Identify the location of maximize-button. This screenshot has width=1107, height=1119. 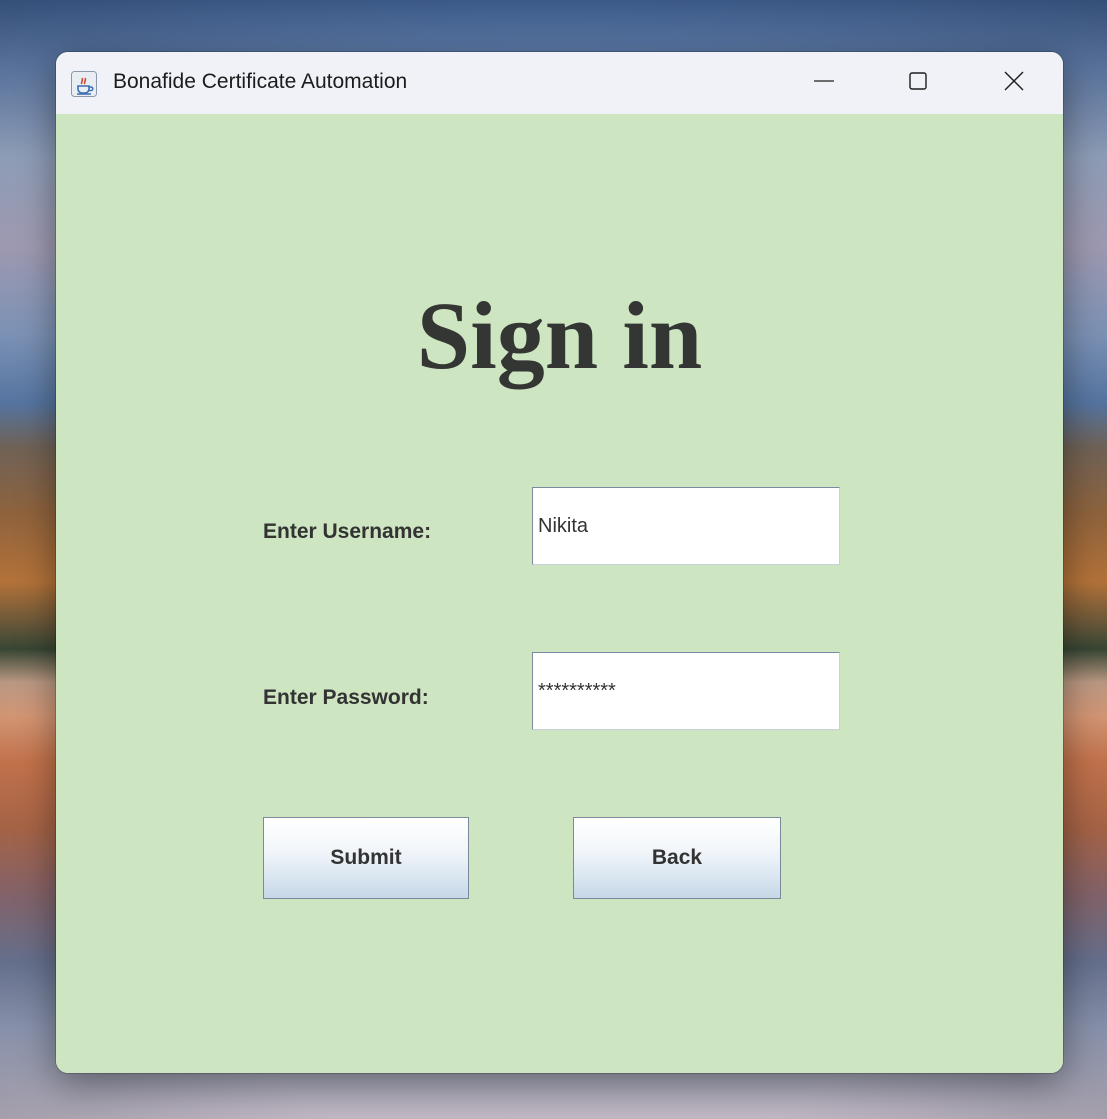
(918, 83).